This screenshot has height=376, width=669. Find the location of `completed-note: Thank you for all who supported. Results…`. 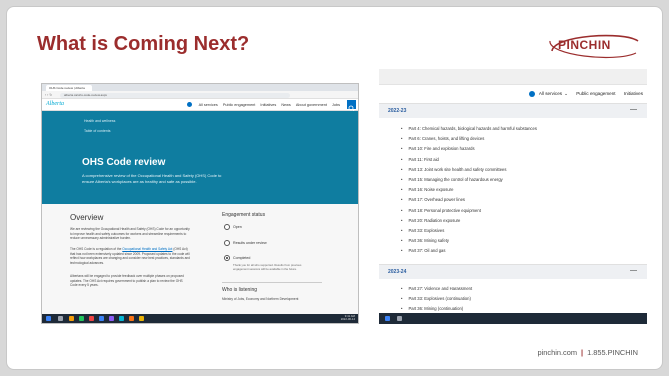

completed-note: Thank you for all who supported. Results… is located at coordinates (267, 267).